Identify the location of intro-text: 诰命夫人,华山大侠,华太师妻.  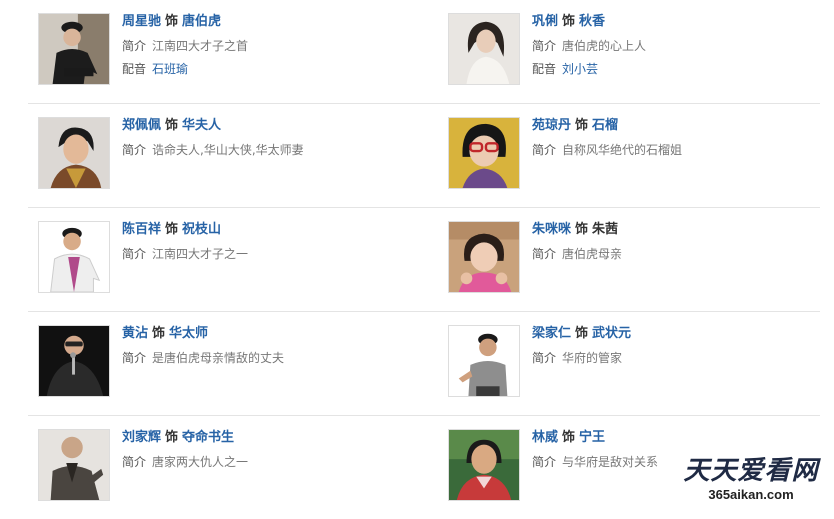
(228, 150).